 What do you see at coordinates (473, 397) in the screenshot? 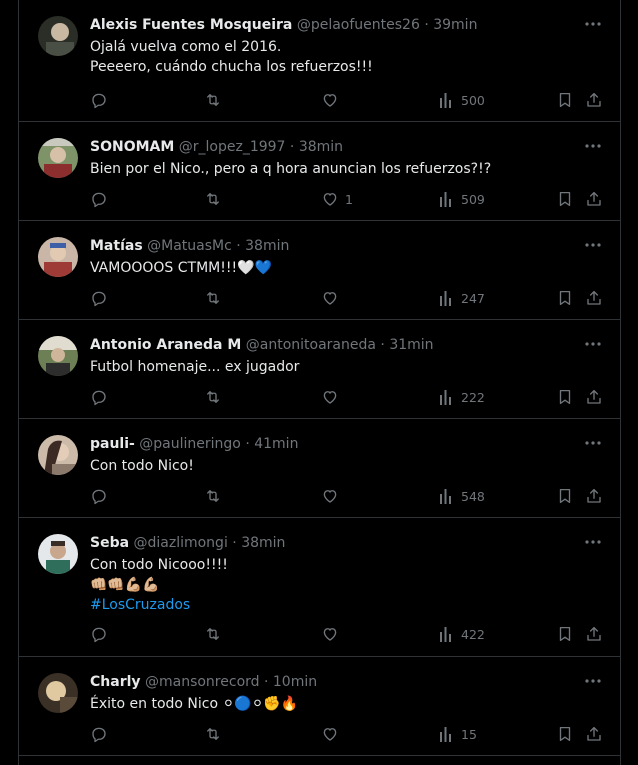
I see `view-count: 222` at bounding box center [473, 397].